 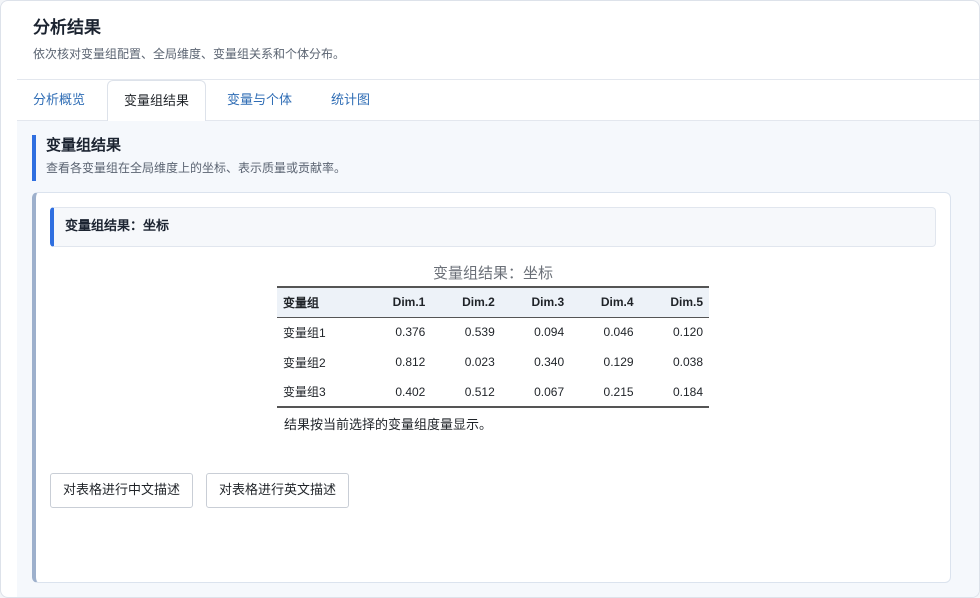 What do you see at coordinates (350, 100) in the screenshot?
I see `tab-charts: 统计图` at bounding box center [350, 100].